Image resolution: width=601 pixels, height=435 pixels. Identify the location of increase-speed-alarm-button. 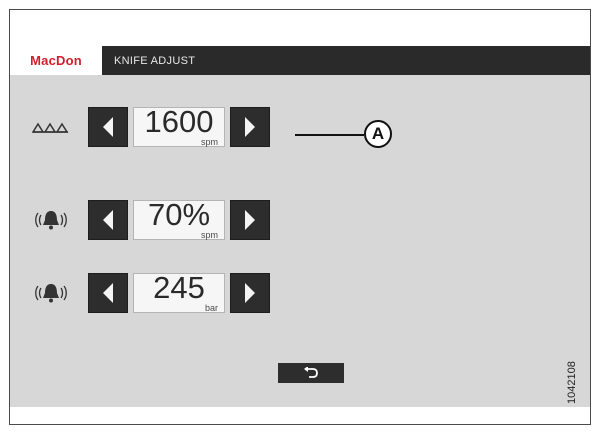
(250, 220).